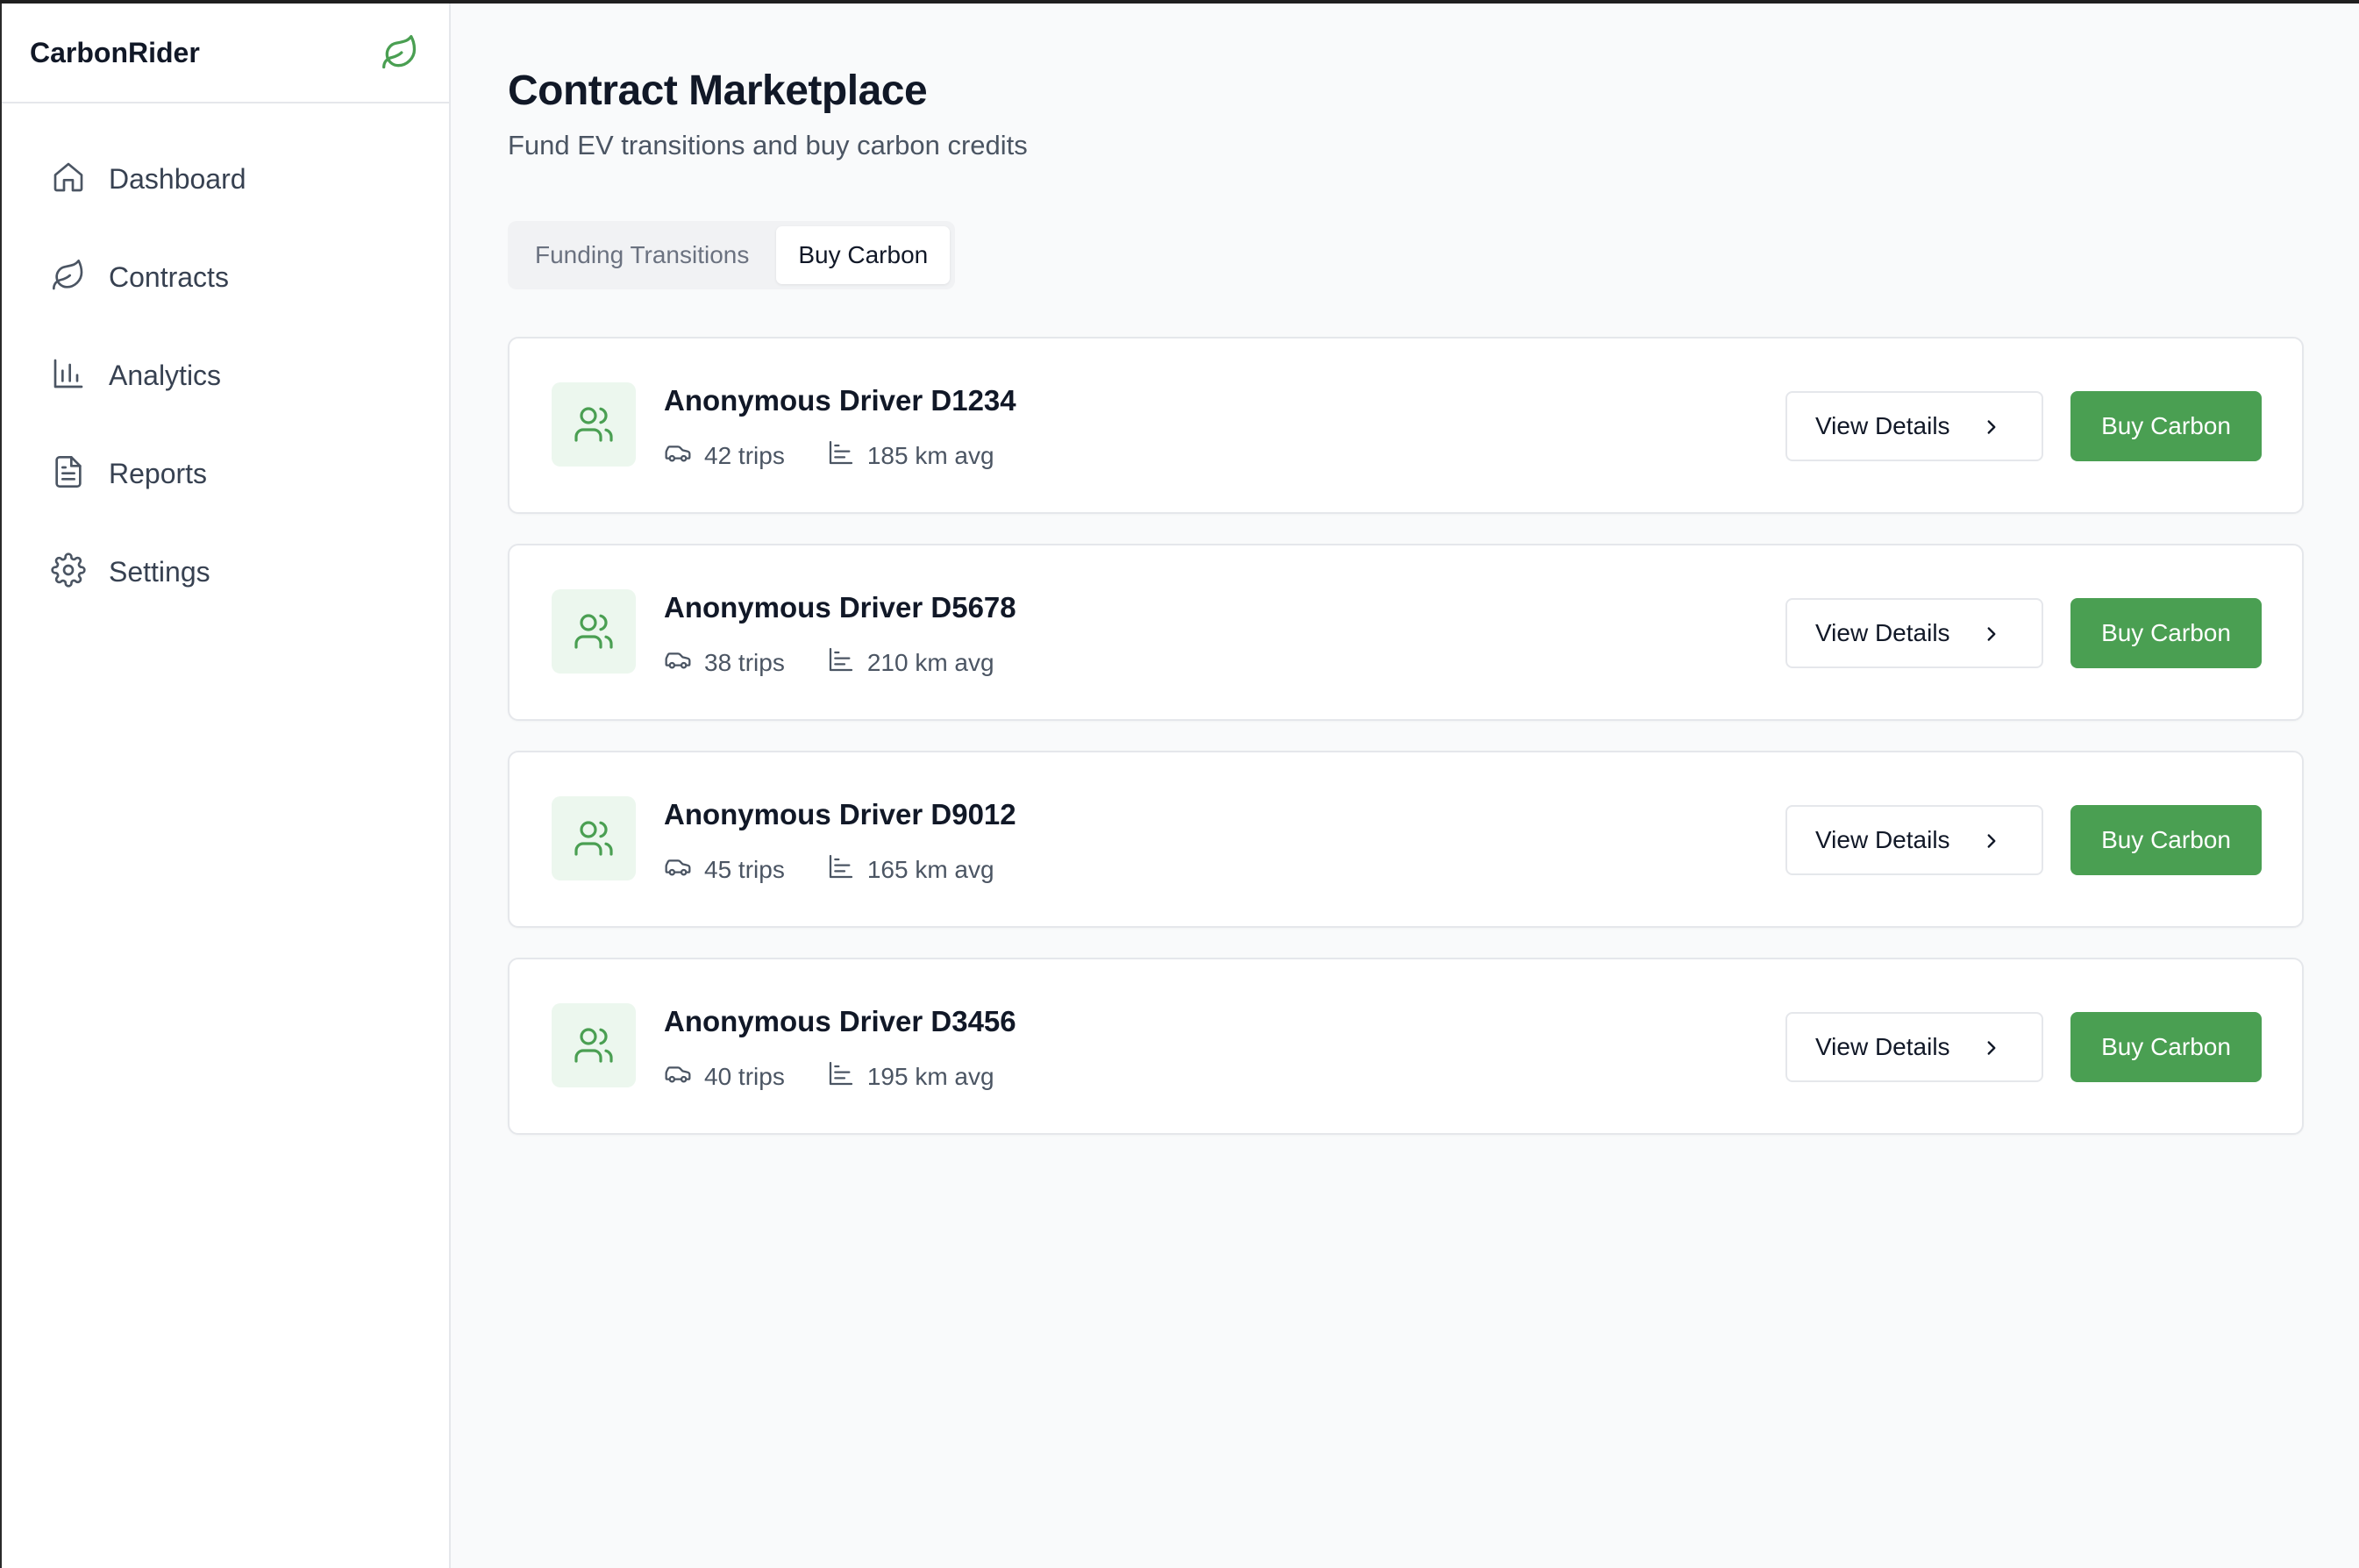  Describe the element at coordinates (159, 572) in the screenshot. I see `sidebar-item-label: Settings` at that location.